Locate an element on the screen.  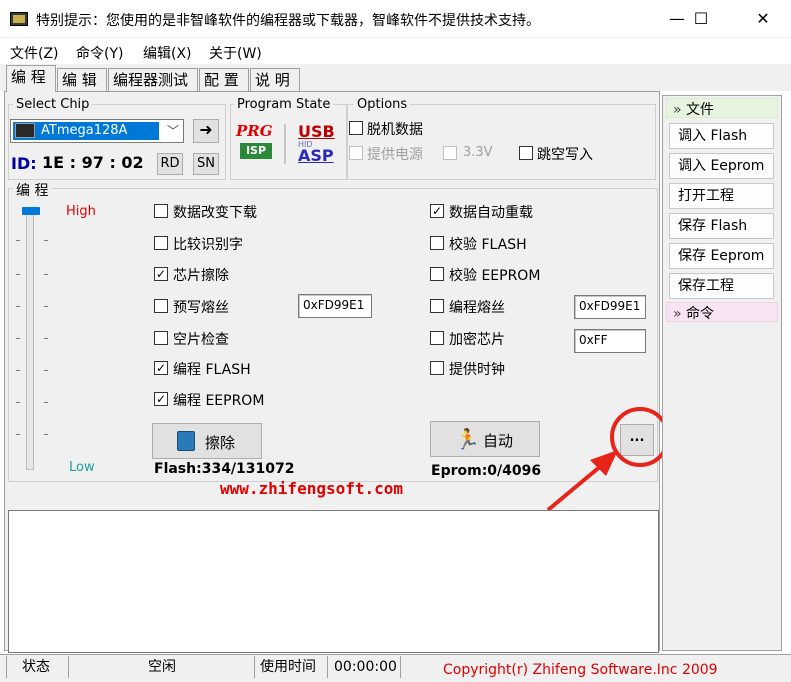
speed-high-label: High is located at coordinates (81, 211).